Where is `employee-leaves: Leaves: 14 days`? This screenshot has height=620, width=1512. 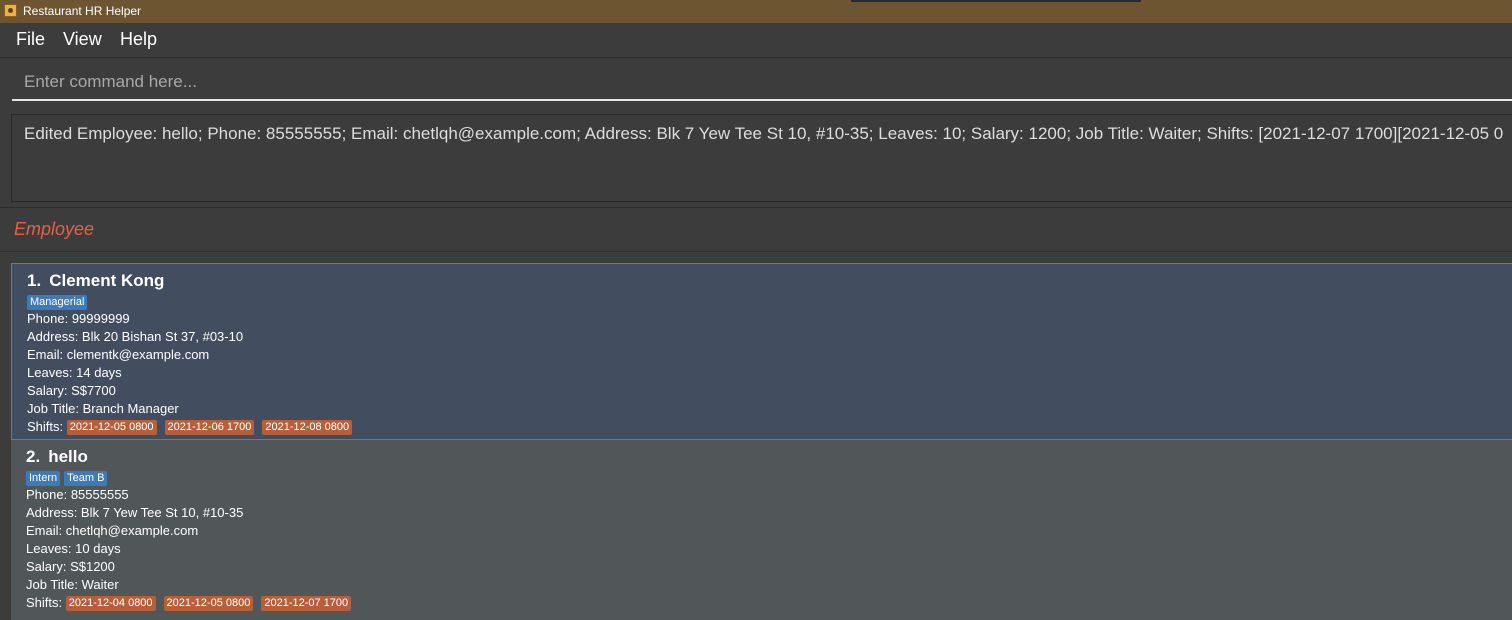 employee-leaves: Leaves: 14 days is located at coordinates (74, 372).